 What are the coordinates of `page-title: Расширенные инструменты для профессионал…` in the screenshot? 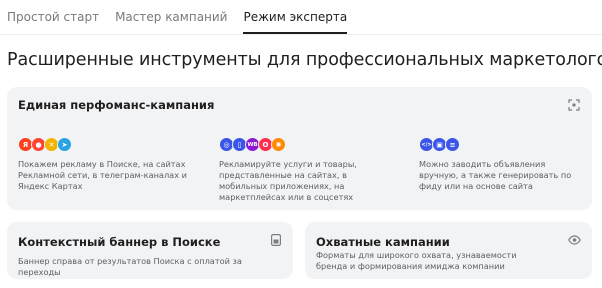 It's located at (304, 60).